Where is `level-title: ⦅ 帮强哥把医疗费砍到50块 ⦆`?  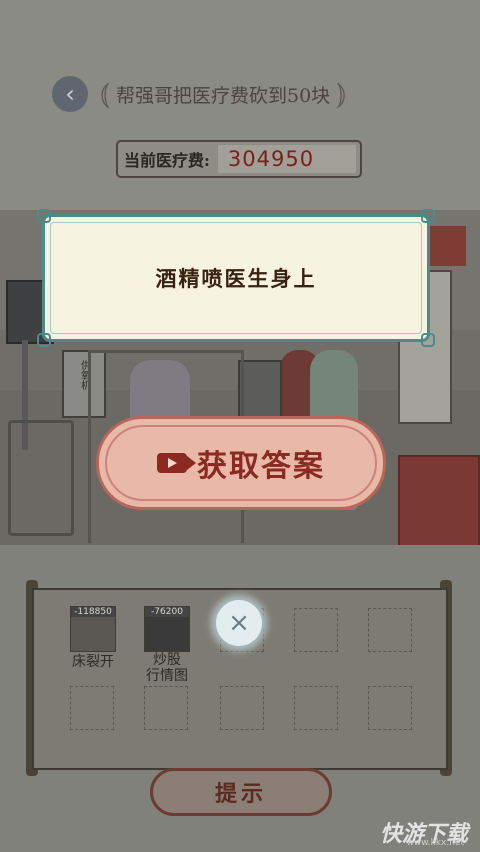 level-title: ⦅ 帮强哥把医疗费砍到50块 ⦆ is located at coordinates (240, 94).